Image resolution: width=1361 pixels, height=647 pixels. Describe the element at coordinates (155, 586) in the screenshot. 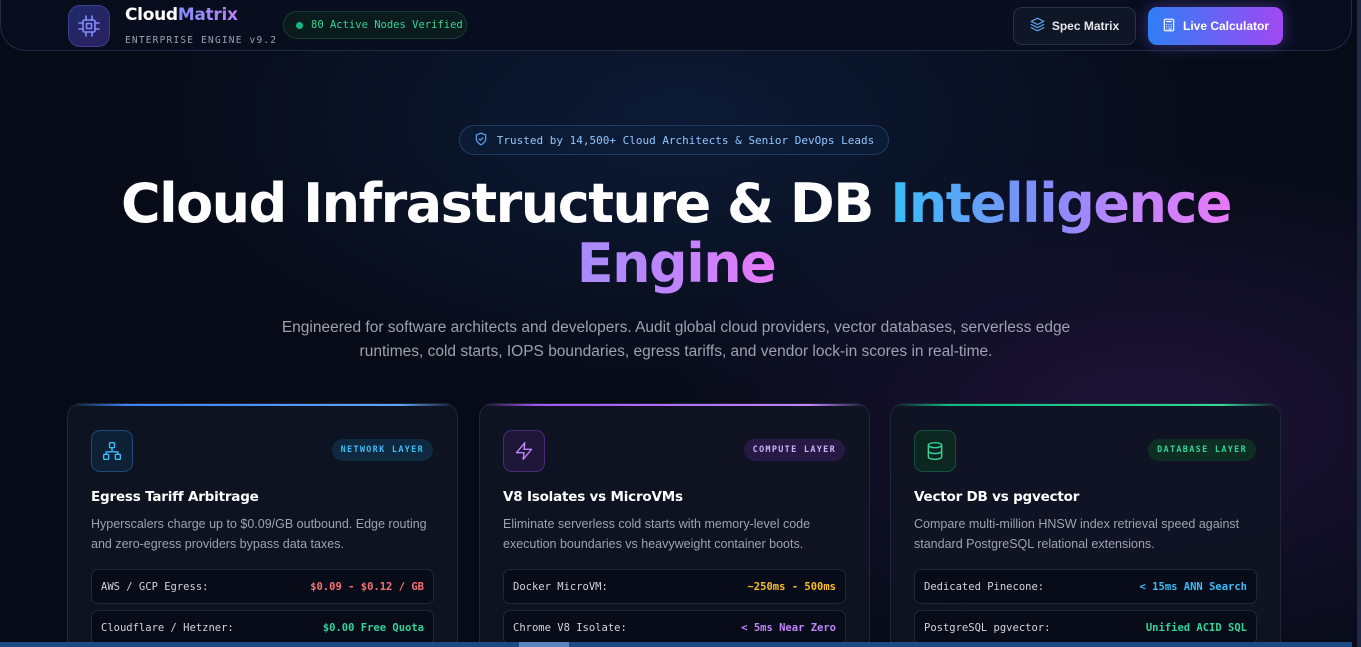

I see `metric-label: AWS / GCP Egress:` at that location.